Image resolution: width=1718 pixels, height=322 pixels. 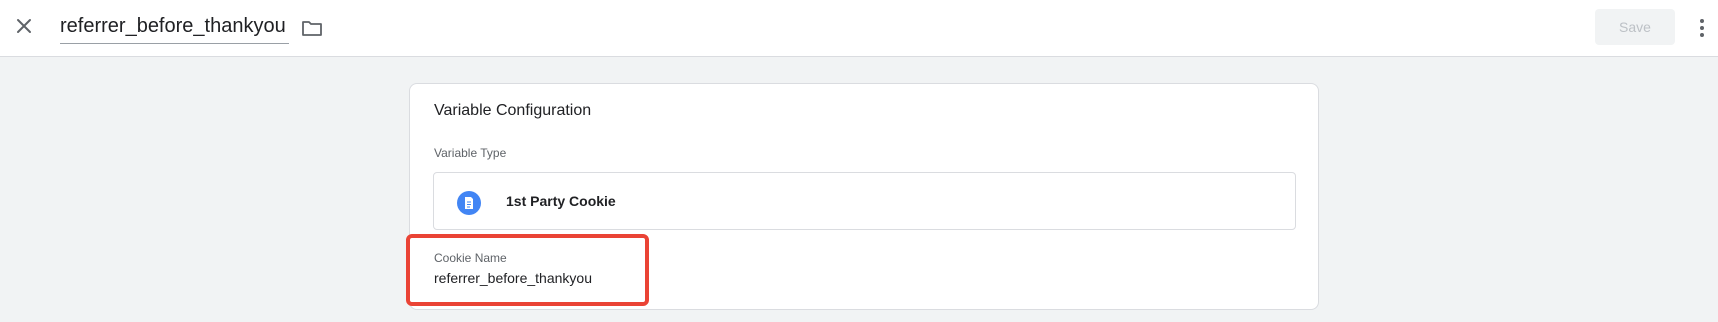 I want to click on more-vert-icon, so click(x=1702, y=28).